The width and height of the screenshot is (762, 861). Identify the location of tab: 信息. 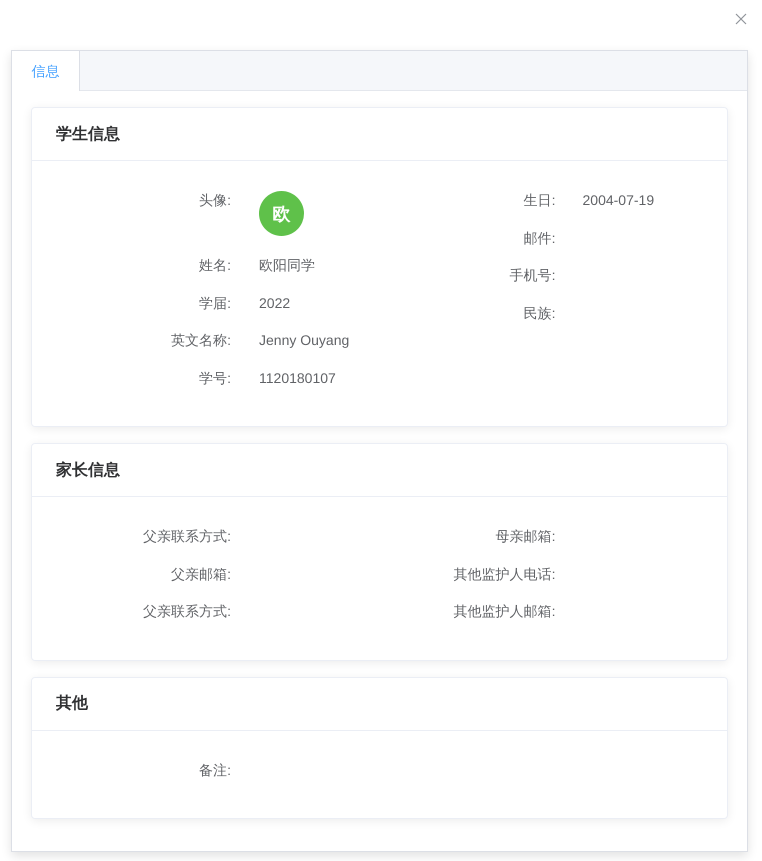
(46, 71).